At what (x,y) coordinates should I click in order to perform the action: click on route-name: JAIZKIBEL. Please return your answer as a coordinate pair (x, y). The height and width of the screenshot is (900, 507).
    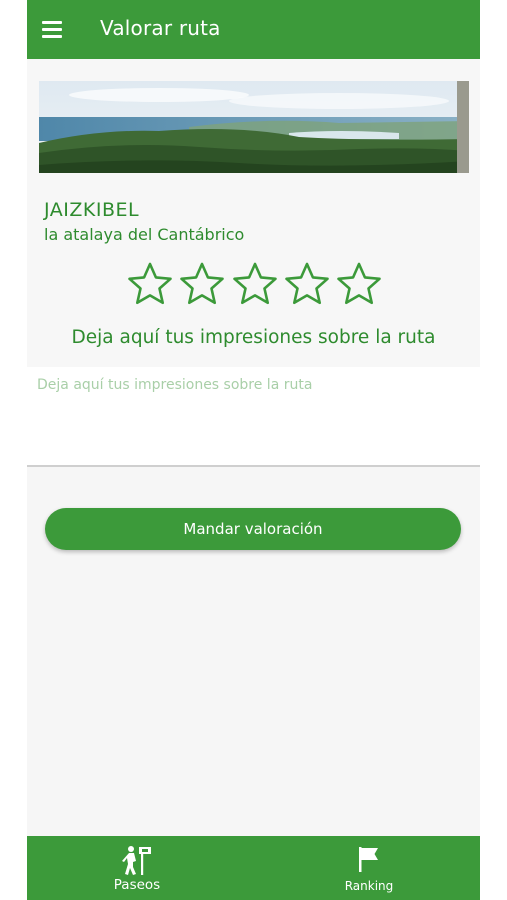
    Looking at the image, I should click on (92, 210).